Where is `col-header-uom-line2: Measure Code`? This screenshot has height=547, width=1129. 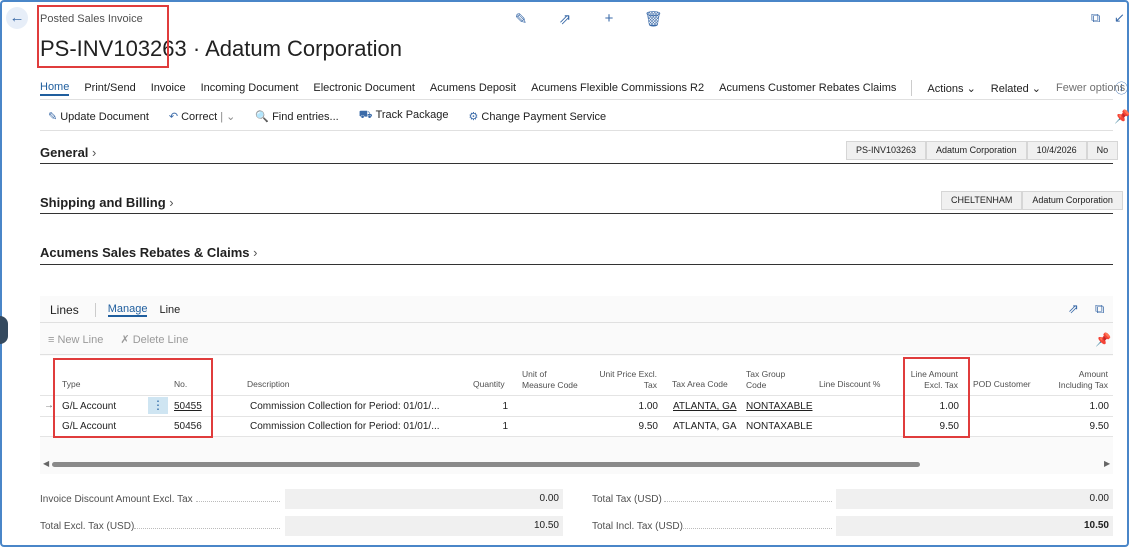 col-header-uom-line2: Measure Code is located at coordinates (550, 385).